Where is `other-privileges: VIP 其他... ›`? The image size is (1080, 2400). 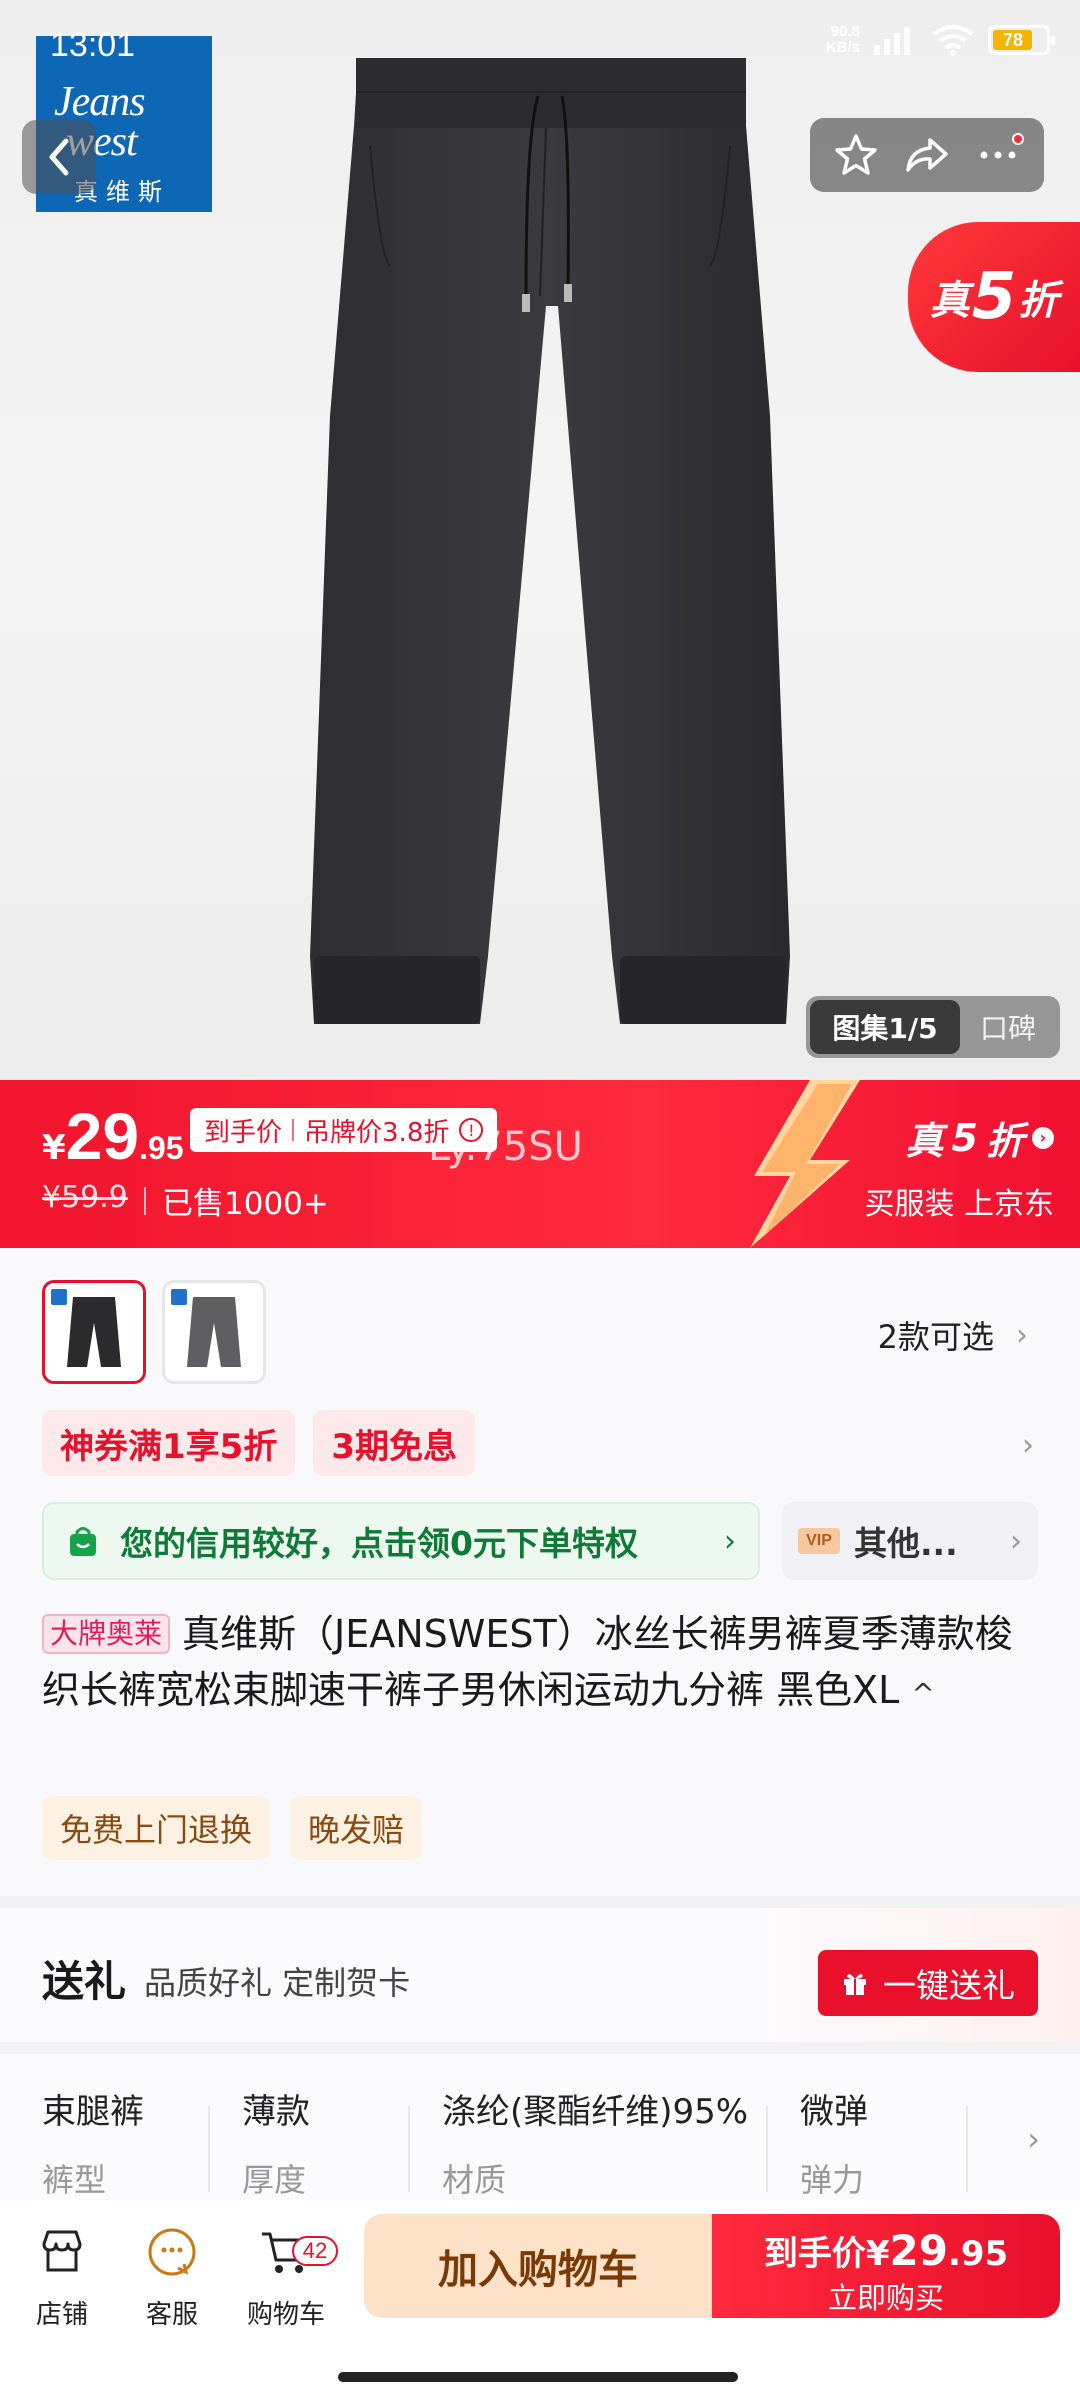
other-privileges: VIP 其他... › is located at coordinates (910, 1541).